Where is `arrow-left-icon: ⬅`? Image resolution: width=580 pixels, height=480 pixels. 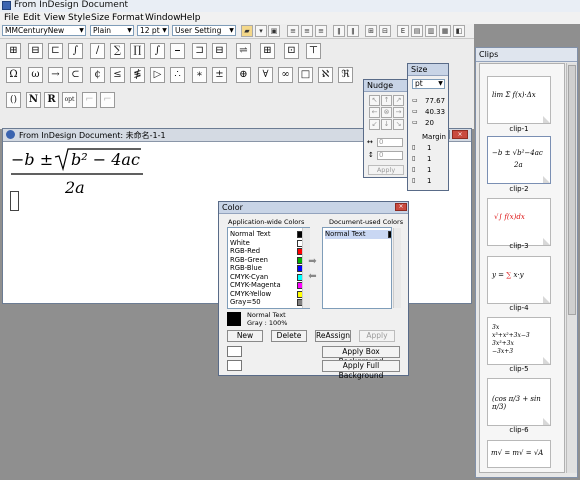
arrow-left-icon: ⬅ is located at coordinates (312, 277).